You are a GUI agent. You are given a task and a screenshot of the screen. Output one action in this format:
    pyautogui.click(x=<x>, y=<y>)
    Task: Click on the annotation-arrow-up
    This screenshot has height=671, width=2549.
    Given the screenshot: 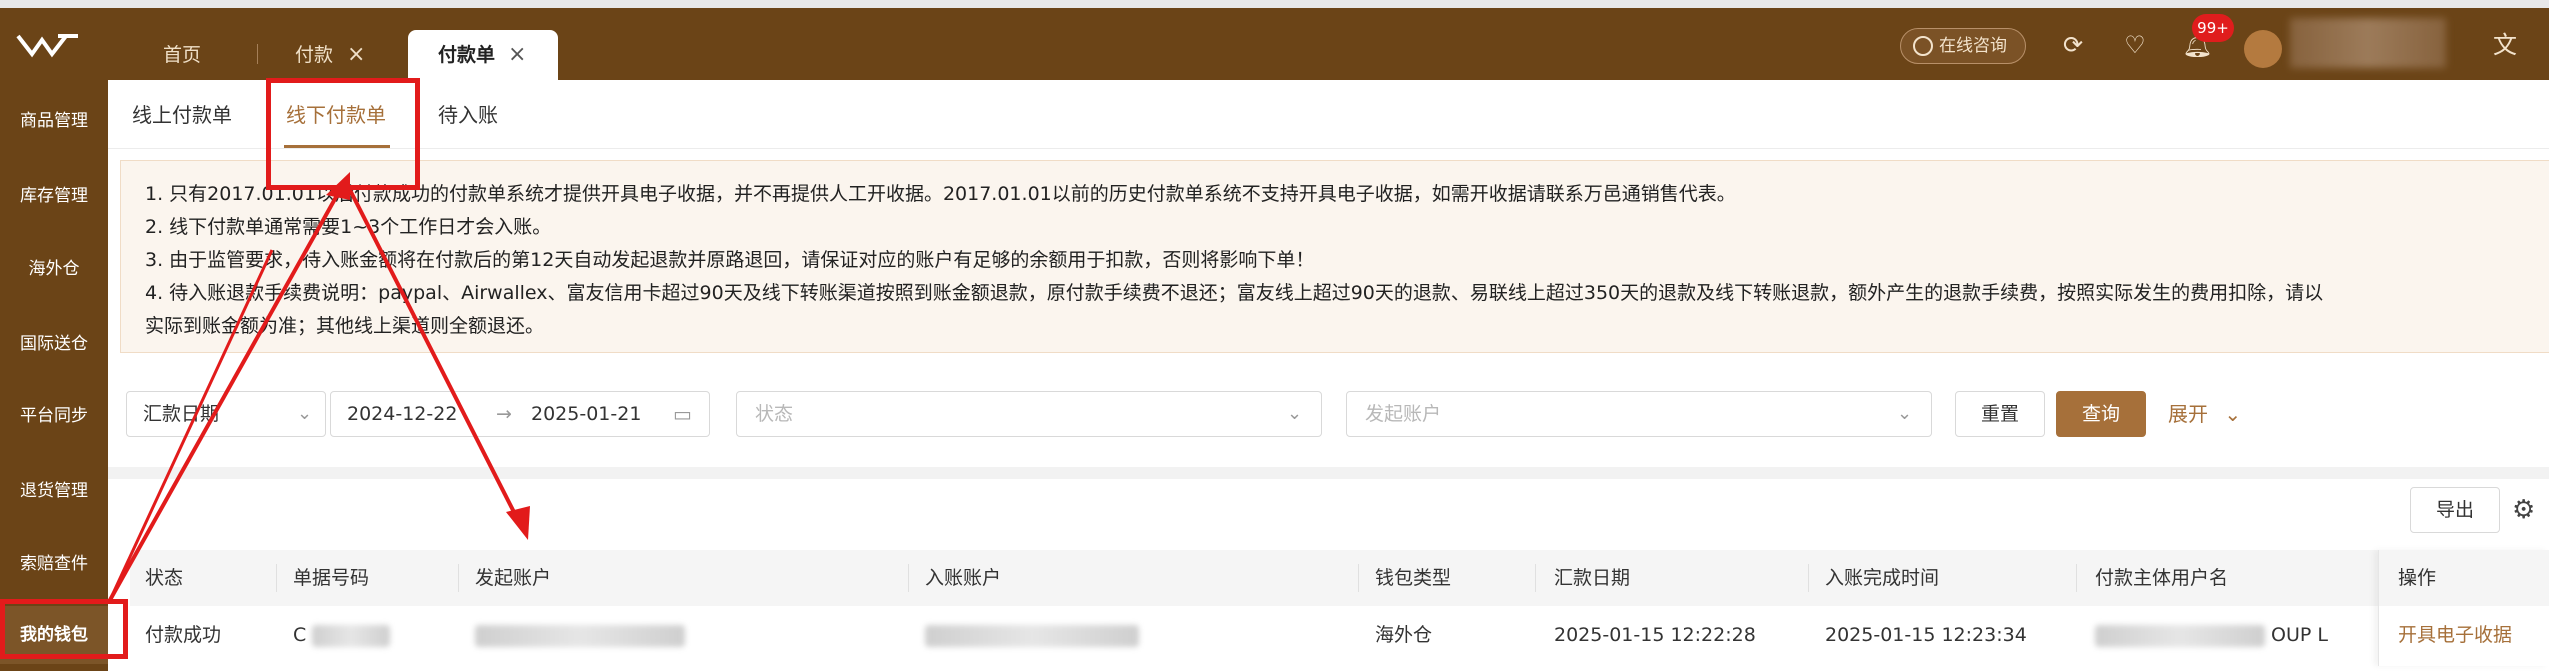 What is the action you would take?
    pyautogui.click(x=225, y=395)
    